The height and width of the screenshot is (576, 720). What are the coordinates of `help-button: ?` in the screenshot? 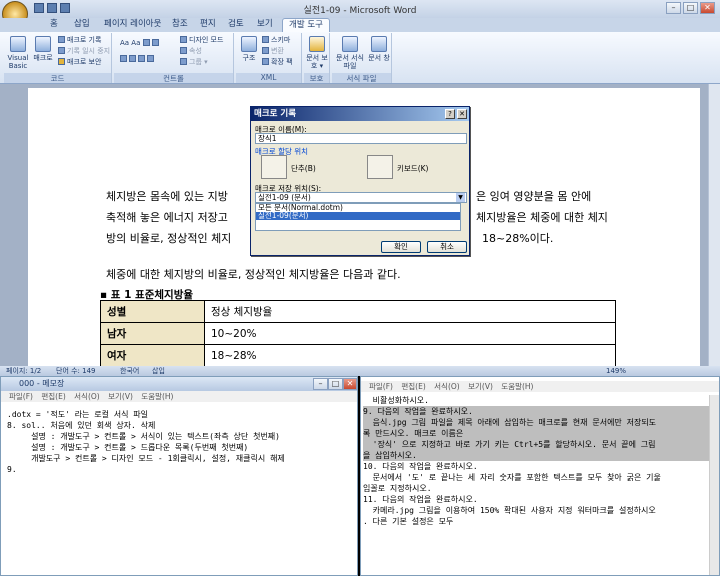 It's located at (450, 114).